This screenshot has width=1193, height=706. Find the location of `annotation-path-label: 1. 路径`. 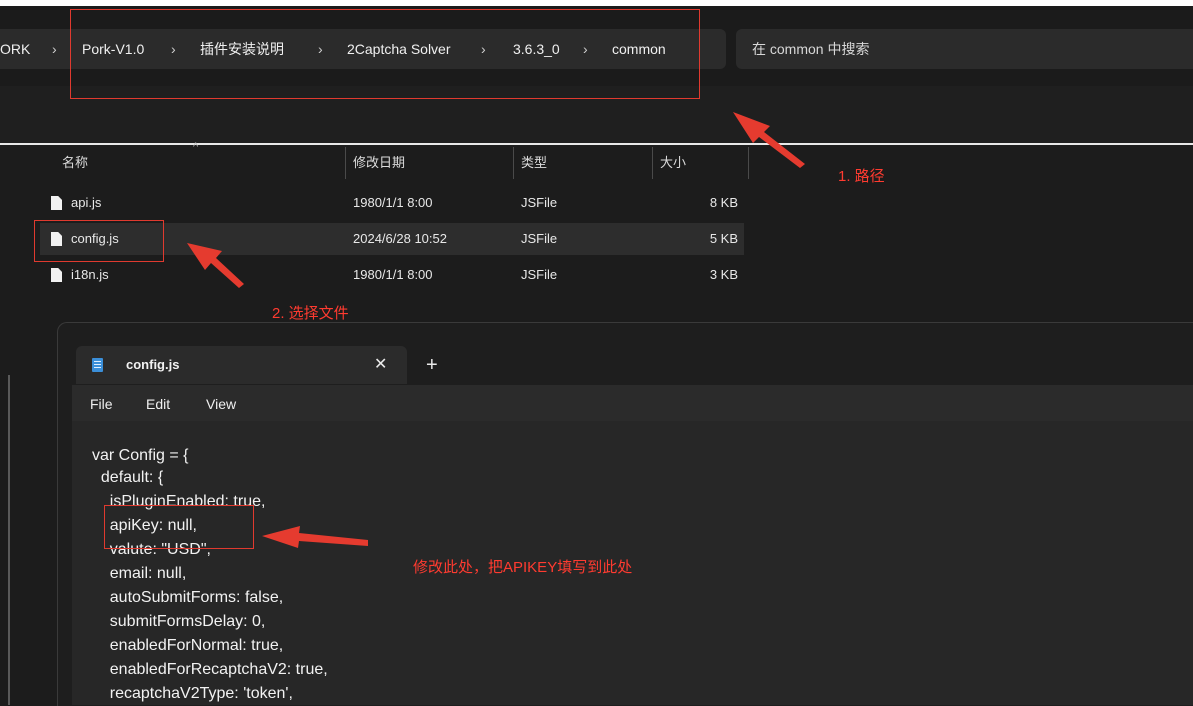

annotation-path-label: 1. 路径 is located at coordinates (861, 176).